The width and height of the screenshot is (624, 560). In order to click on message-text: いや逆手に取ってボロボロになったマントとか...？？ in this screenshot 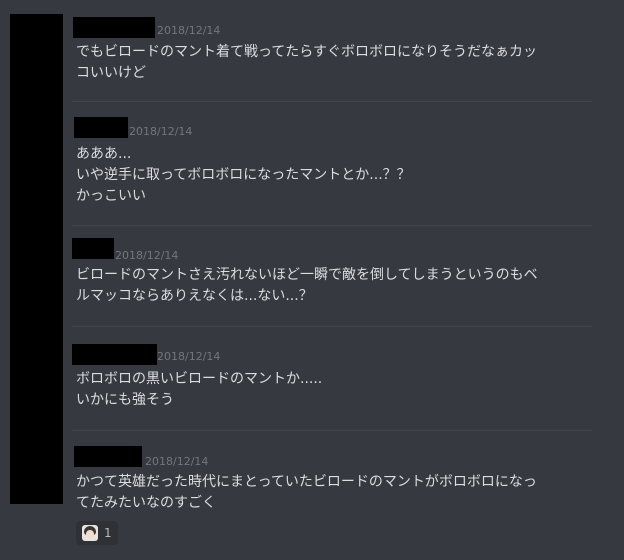, I will do `click(243, 175)`.